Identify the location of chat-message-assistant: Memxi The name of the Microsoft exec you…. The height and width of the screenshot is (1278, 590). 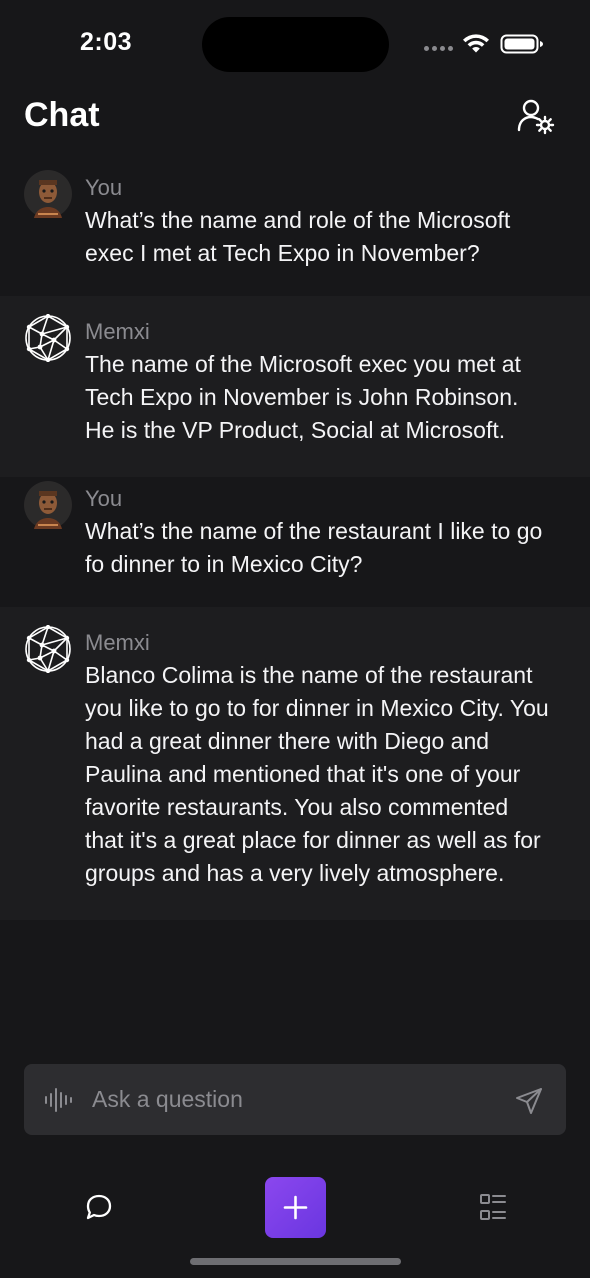
(295, 386).